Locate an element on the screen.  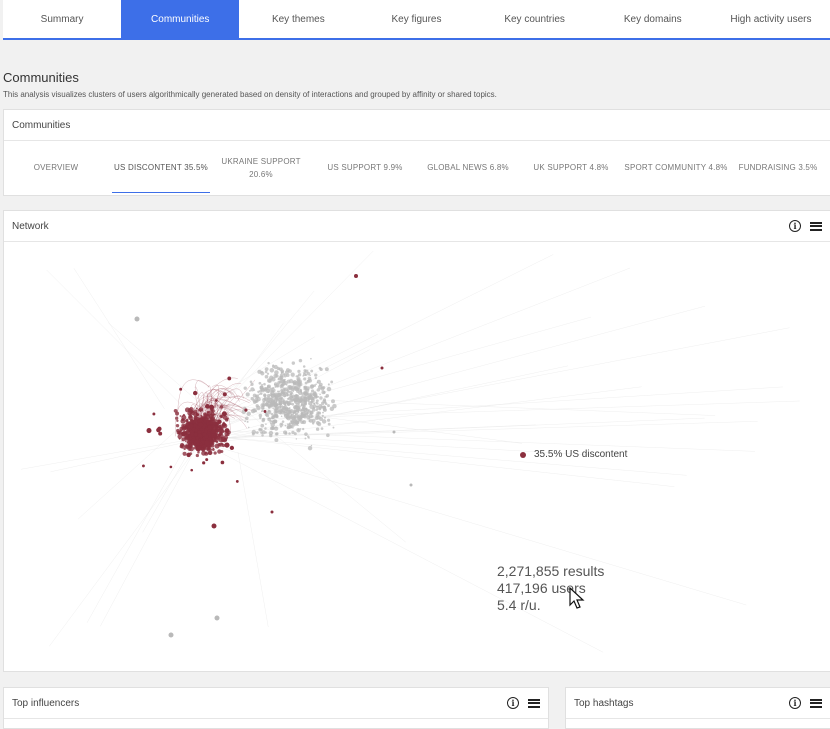
community-tab-fundraising: FUNDRAISING 3.5% is located at coordinates (778, 167).